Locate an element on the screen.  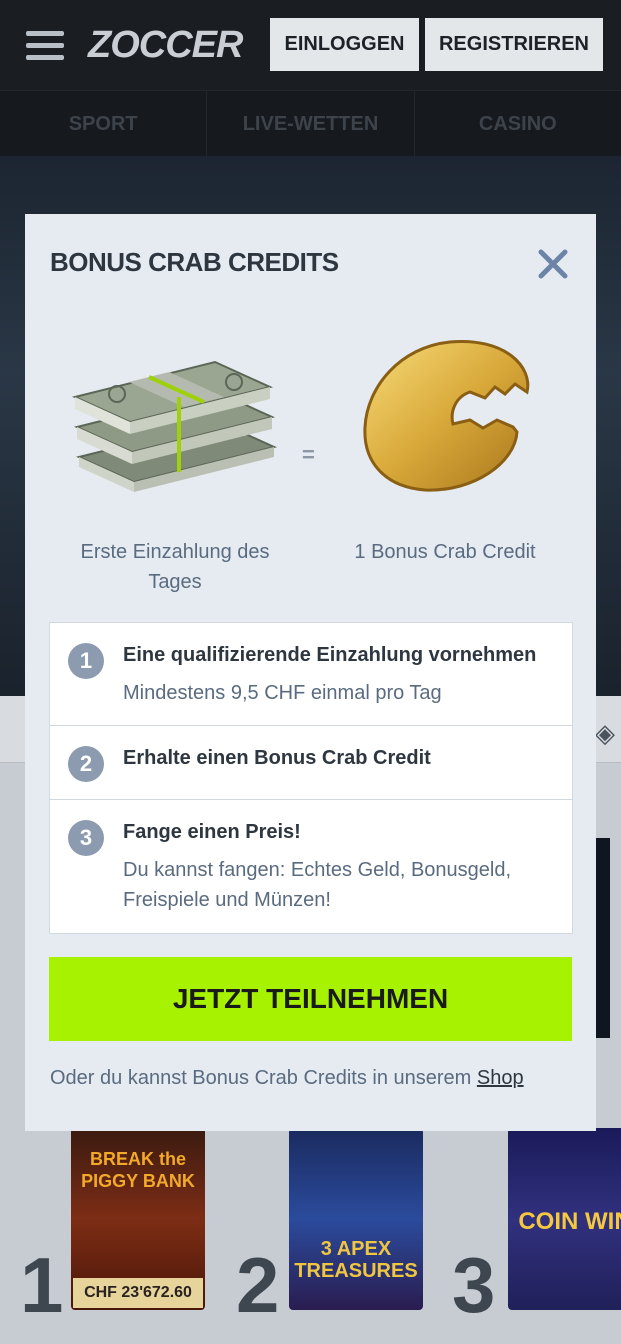
shop-link: Shop is located at coordinates (500, 1078).